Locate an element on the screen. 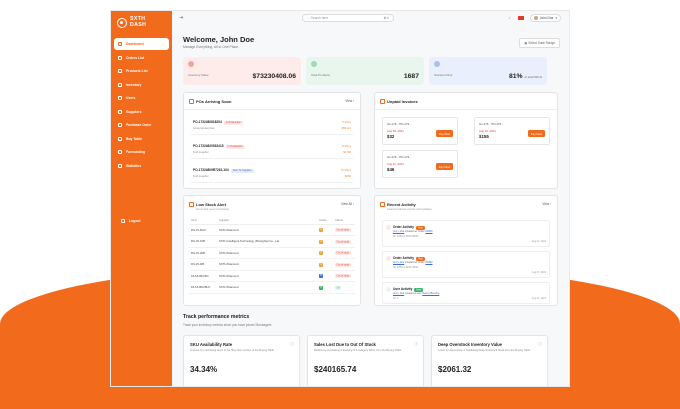 This screenshot has width=680, height=409. stat-label: Total Products is located at coordinates (321, 75).